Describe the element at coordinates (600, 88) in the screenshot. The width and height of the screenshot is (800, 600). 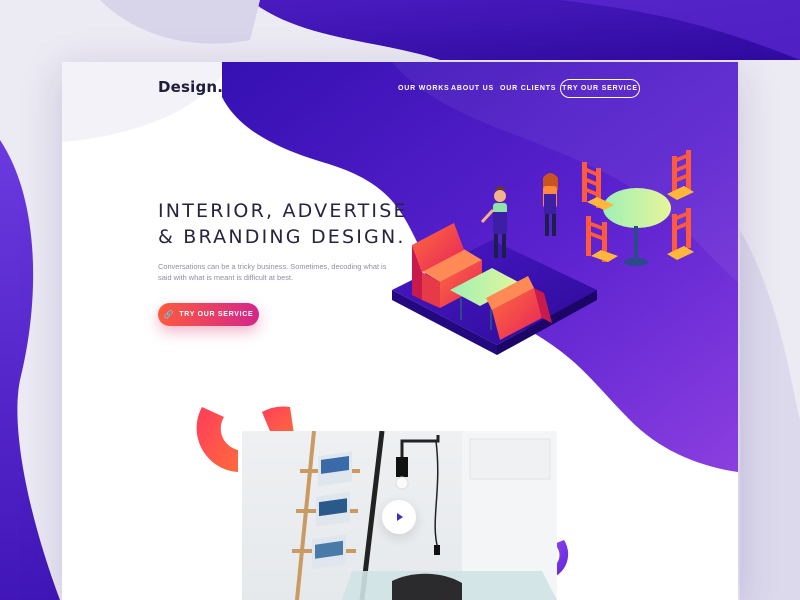
I see `header-try-service-button: TRY OUR SERVICE` at that location.